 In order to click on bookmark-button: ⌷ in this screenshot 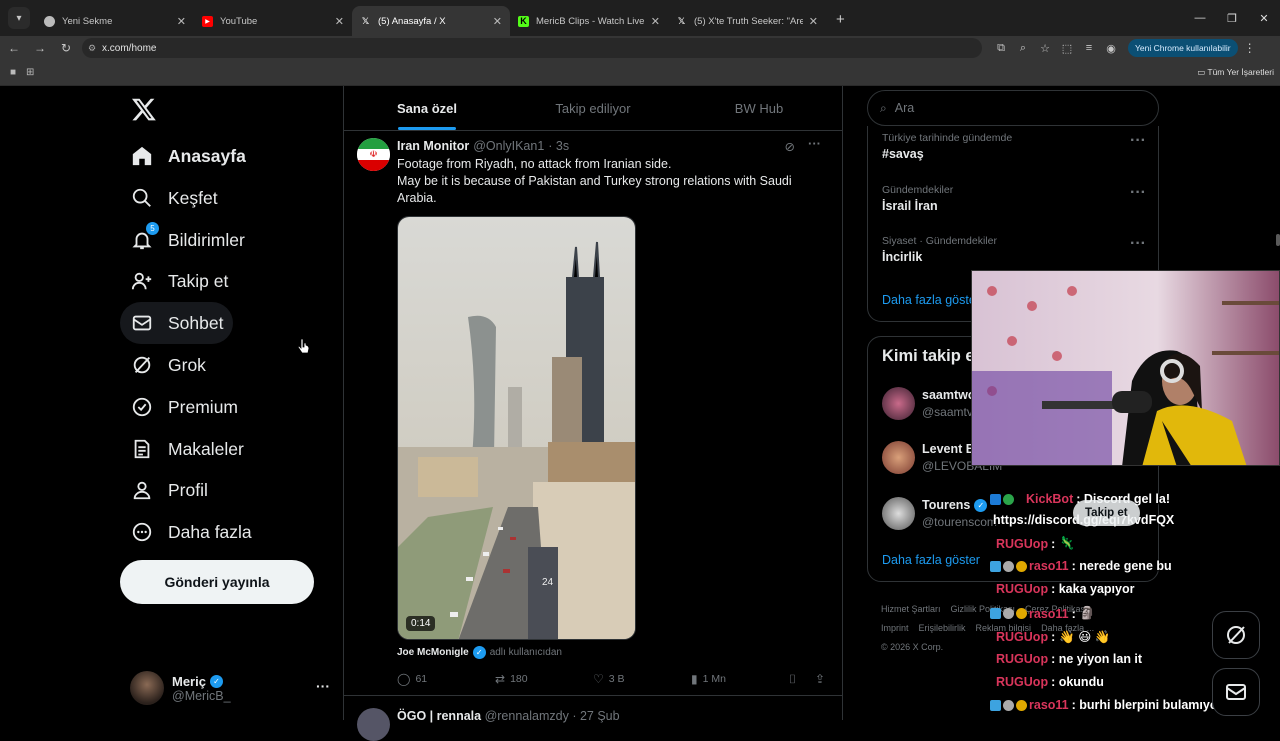, I will do `click(795, 679)`.